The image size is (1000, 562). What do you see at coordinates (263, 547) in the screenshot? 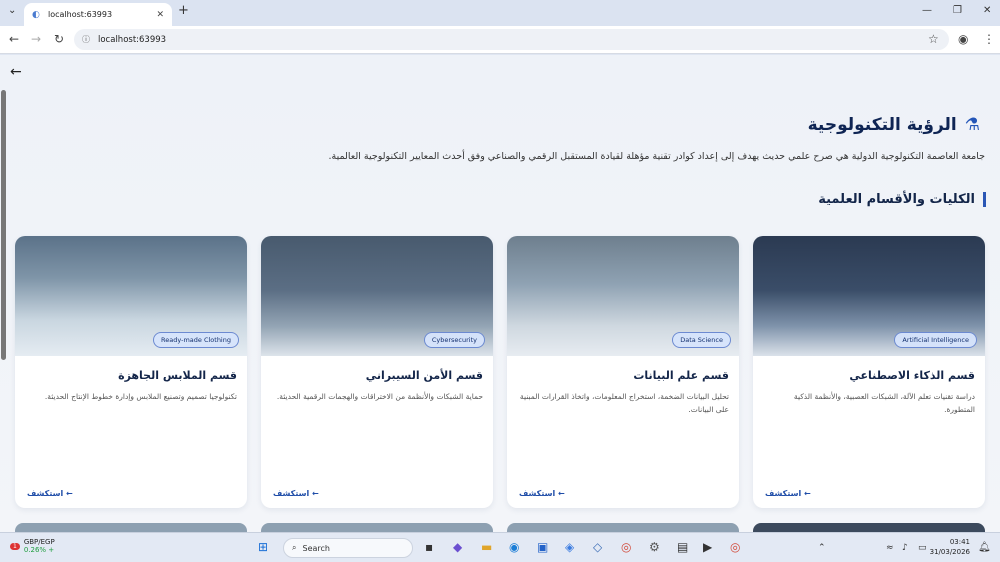
I see `windows-start-icon: ⊞` at bounding box center [263, 547].